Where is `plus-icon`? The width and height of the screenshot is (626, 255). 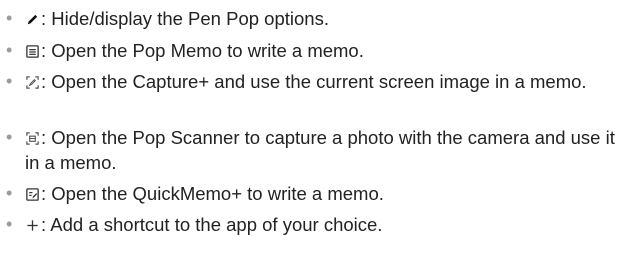
plus-icon is located at coordinates (32, 225).